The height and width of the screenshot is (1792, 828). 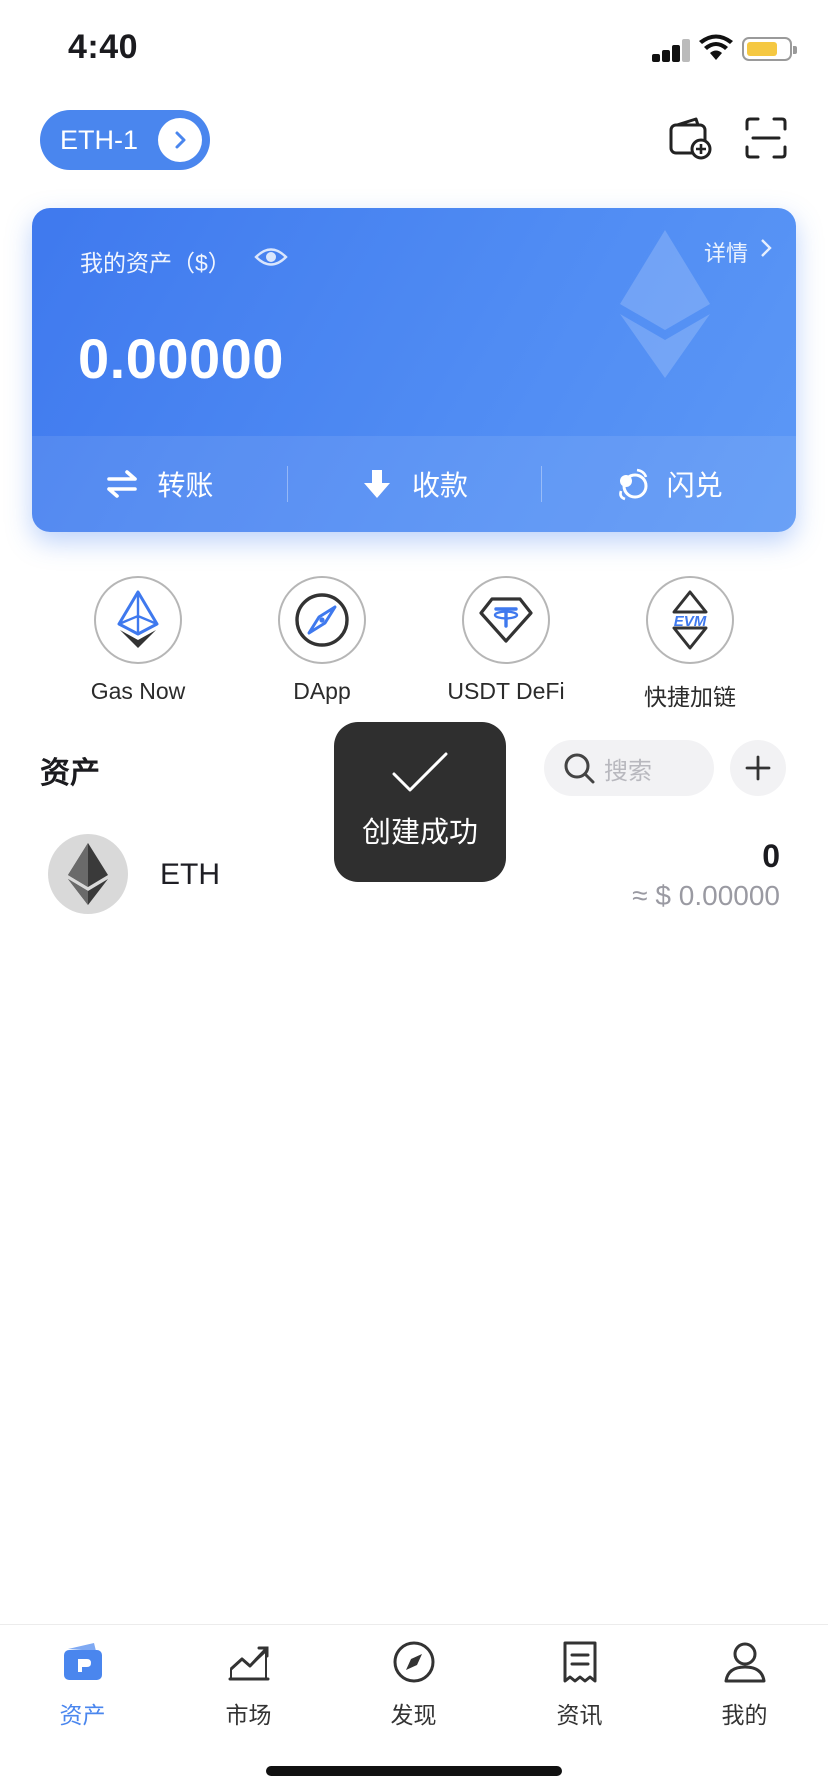 What do you see at coordinates (322, 691) in the screenshot?
I see `quick-label: DApp` at bounding box center [322, 691].